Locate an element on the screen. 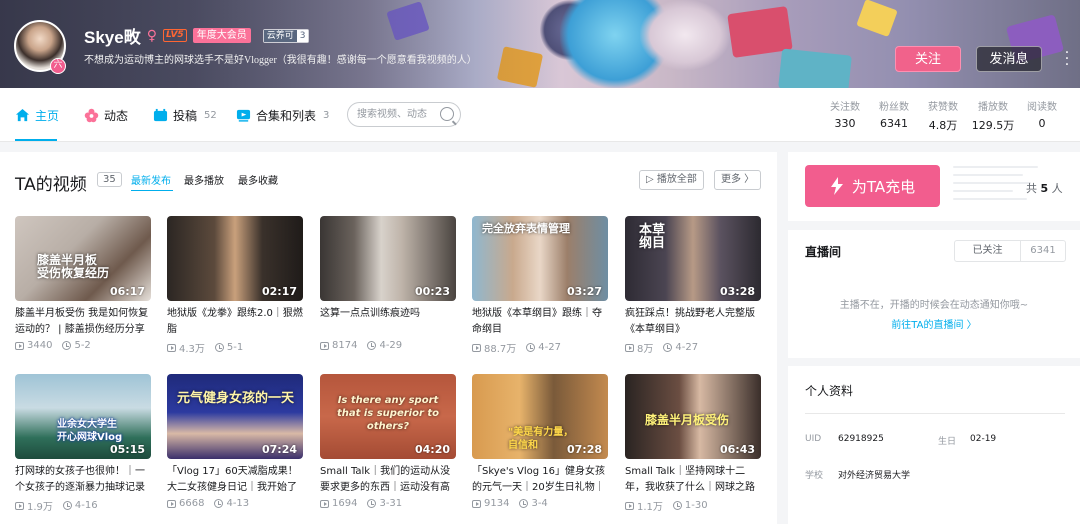  video-title: 「Vlog 17」60天减脂成果！大二女孩健身日记｜我开始了 is located at coordinates (235, 479).